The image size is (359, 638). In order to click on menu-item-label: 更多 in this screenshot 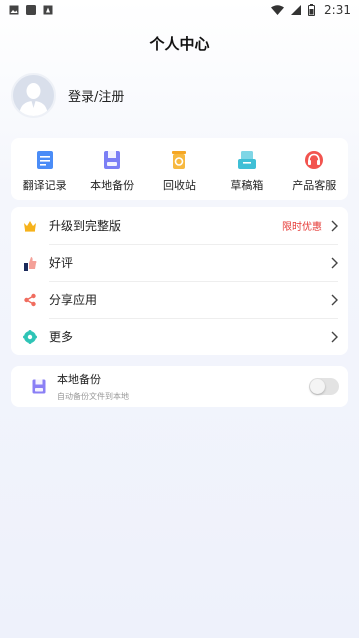, I will do `click(61, 337)`.